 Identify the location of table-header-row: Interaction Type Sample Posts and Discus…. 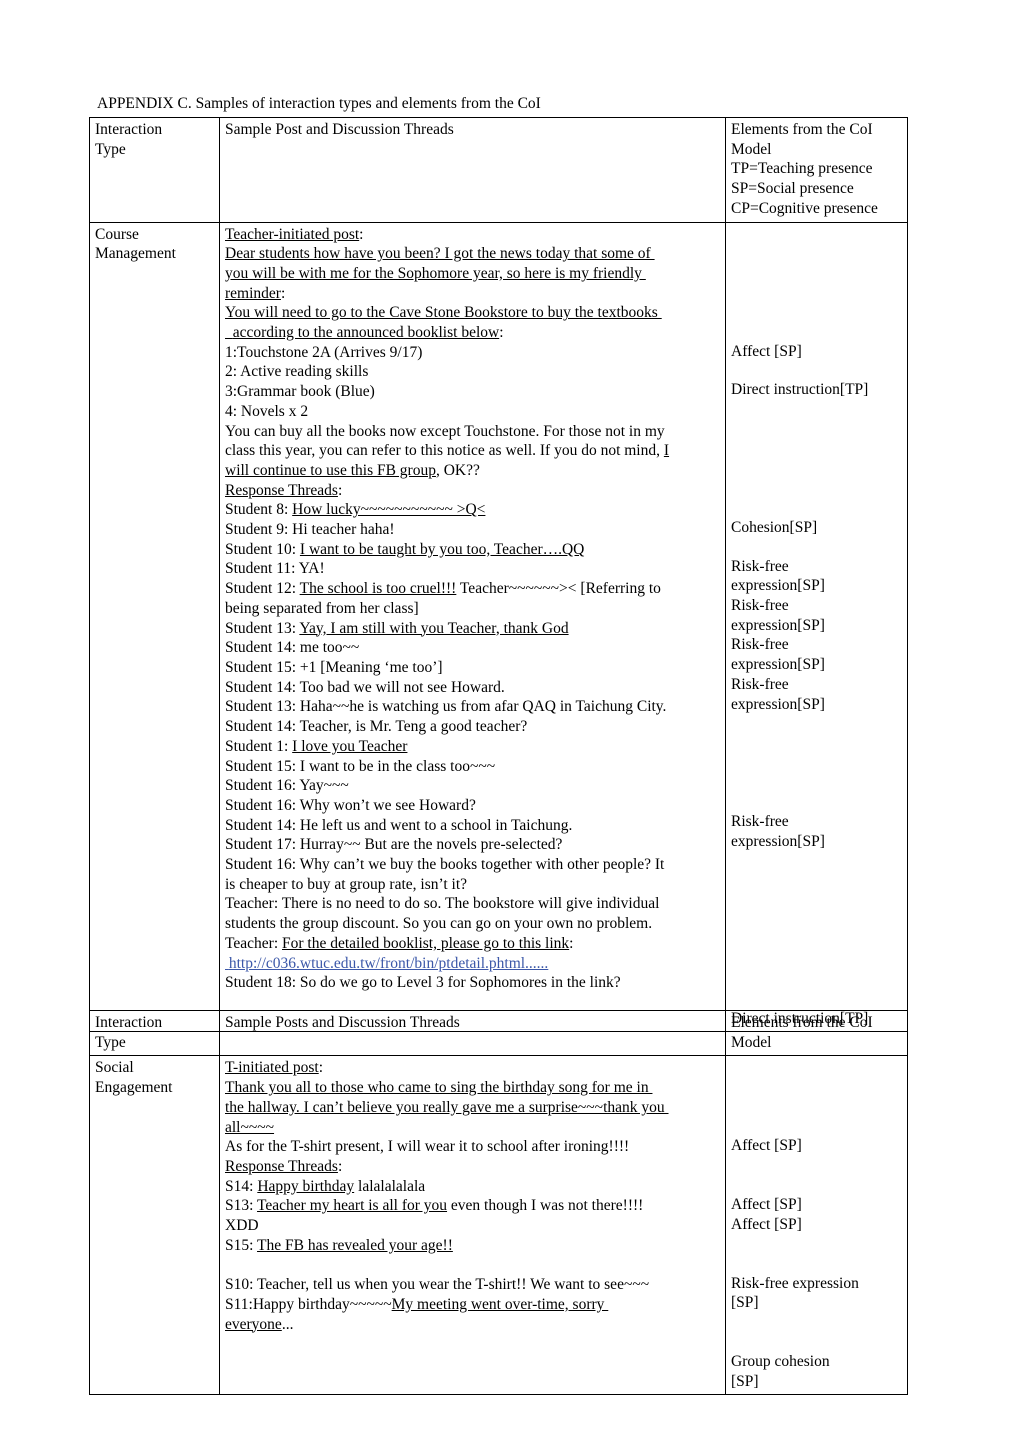
(498, 1033).